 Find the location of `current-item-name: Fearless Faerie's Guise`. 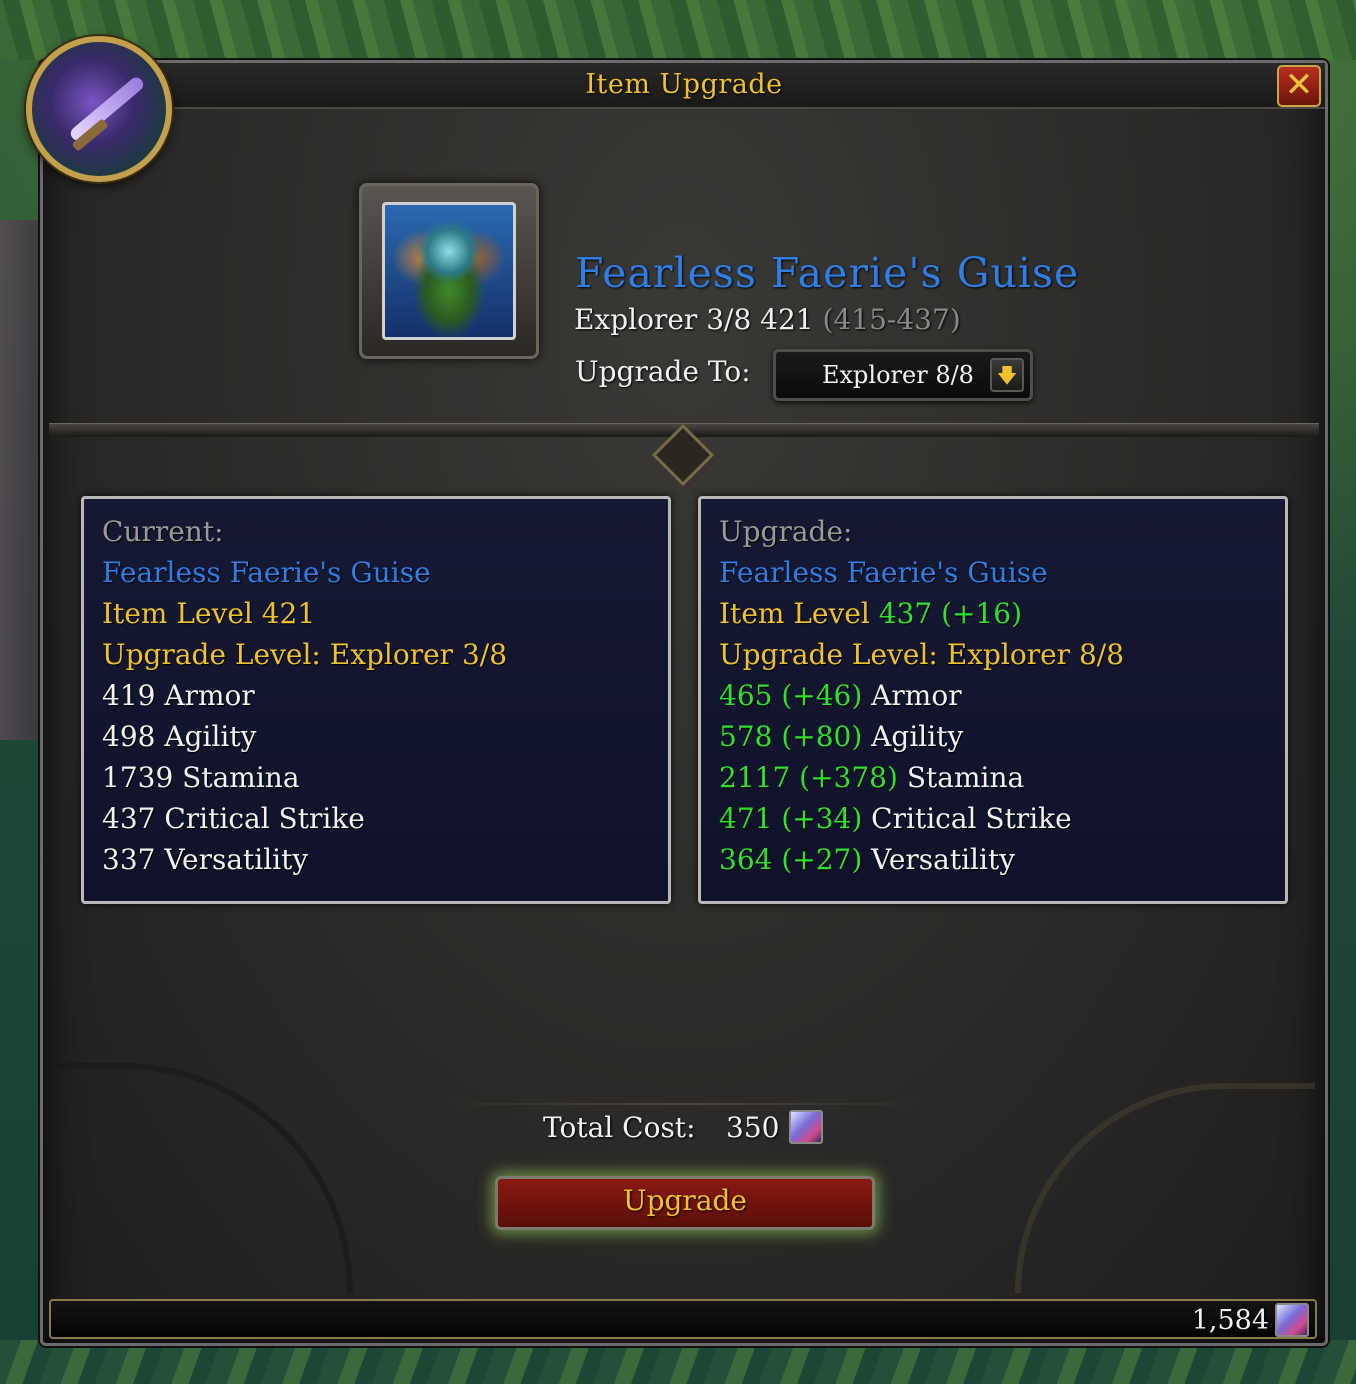

current-item-name: Fearless Faerie's Guise is located at coordinates (266, 572).